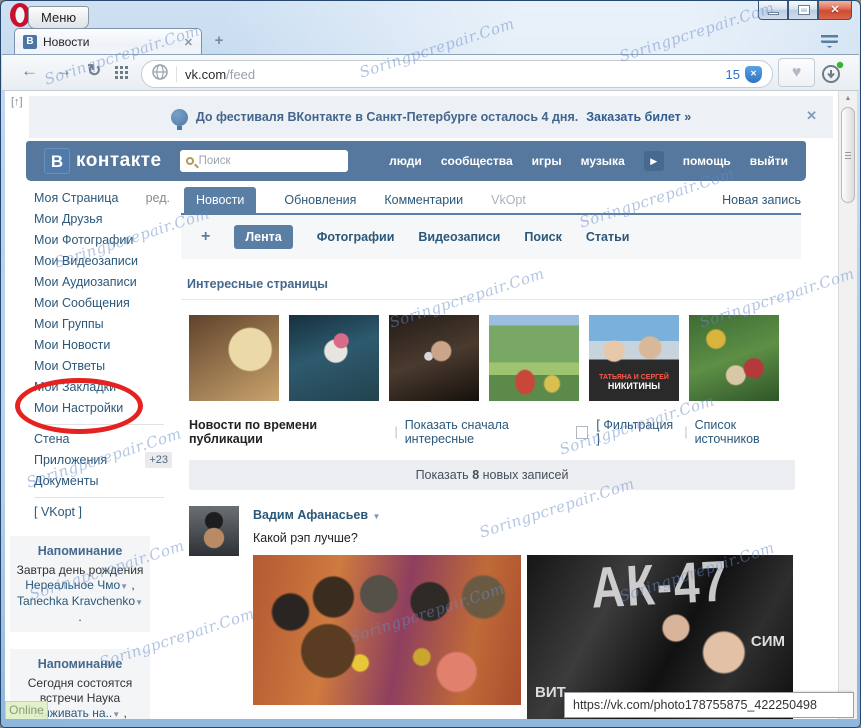  I want to click on tab-title: Новости, so click(66, 42).